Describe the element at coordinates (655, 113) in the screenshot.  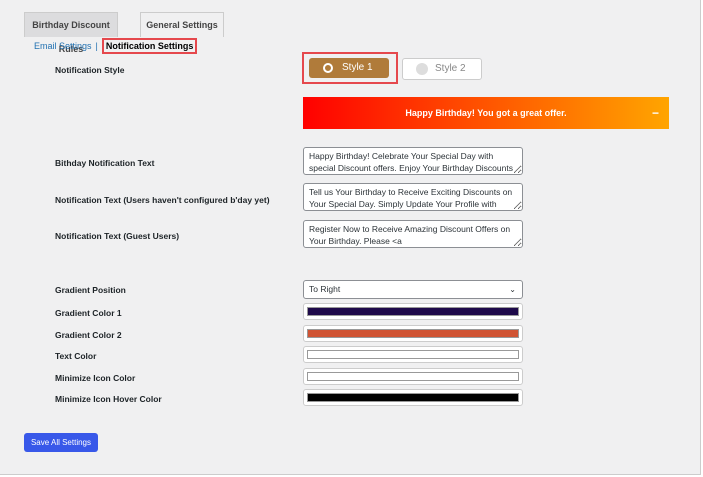
I see `minimize-icon: −` at that location.